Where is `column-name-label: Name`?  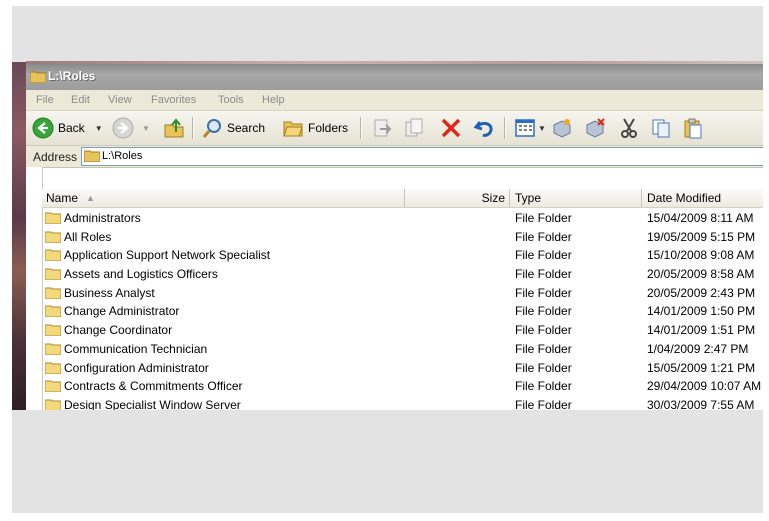
column-name-label: Name is located at coordinates (62, 198).